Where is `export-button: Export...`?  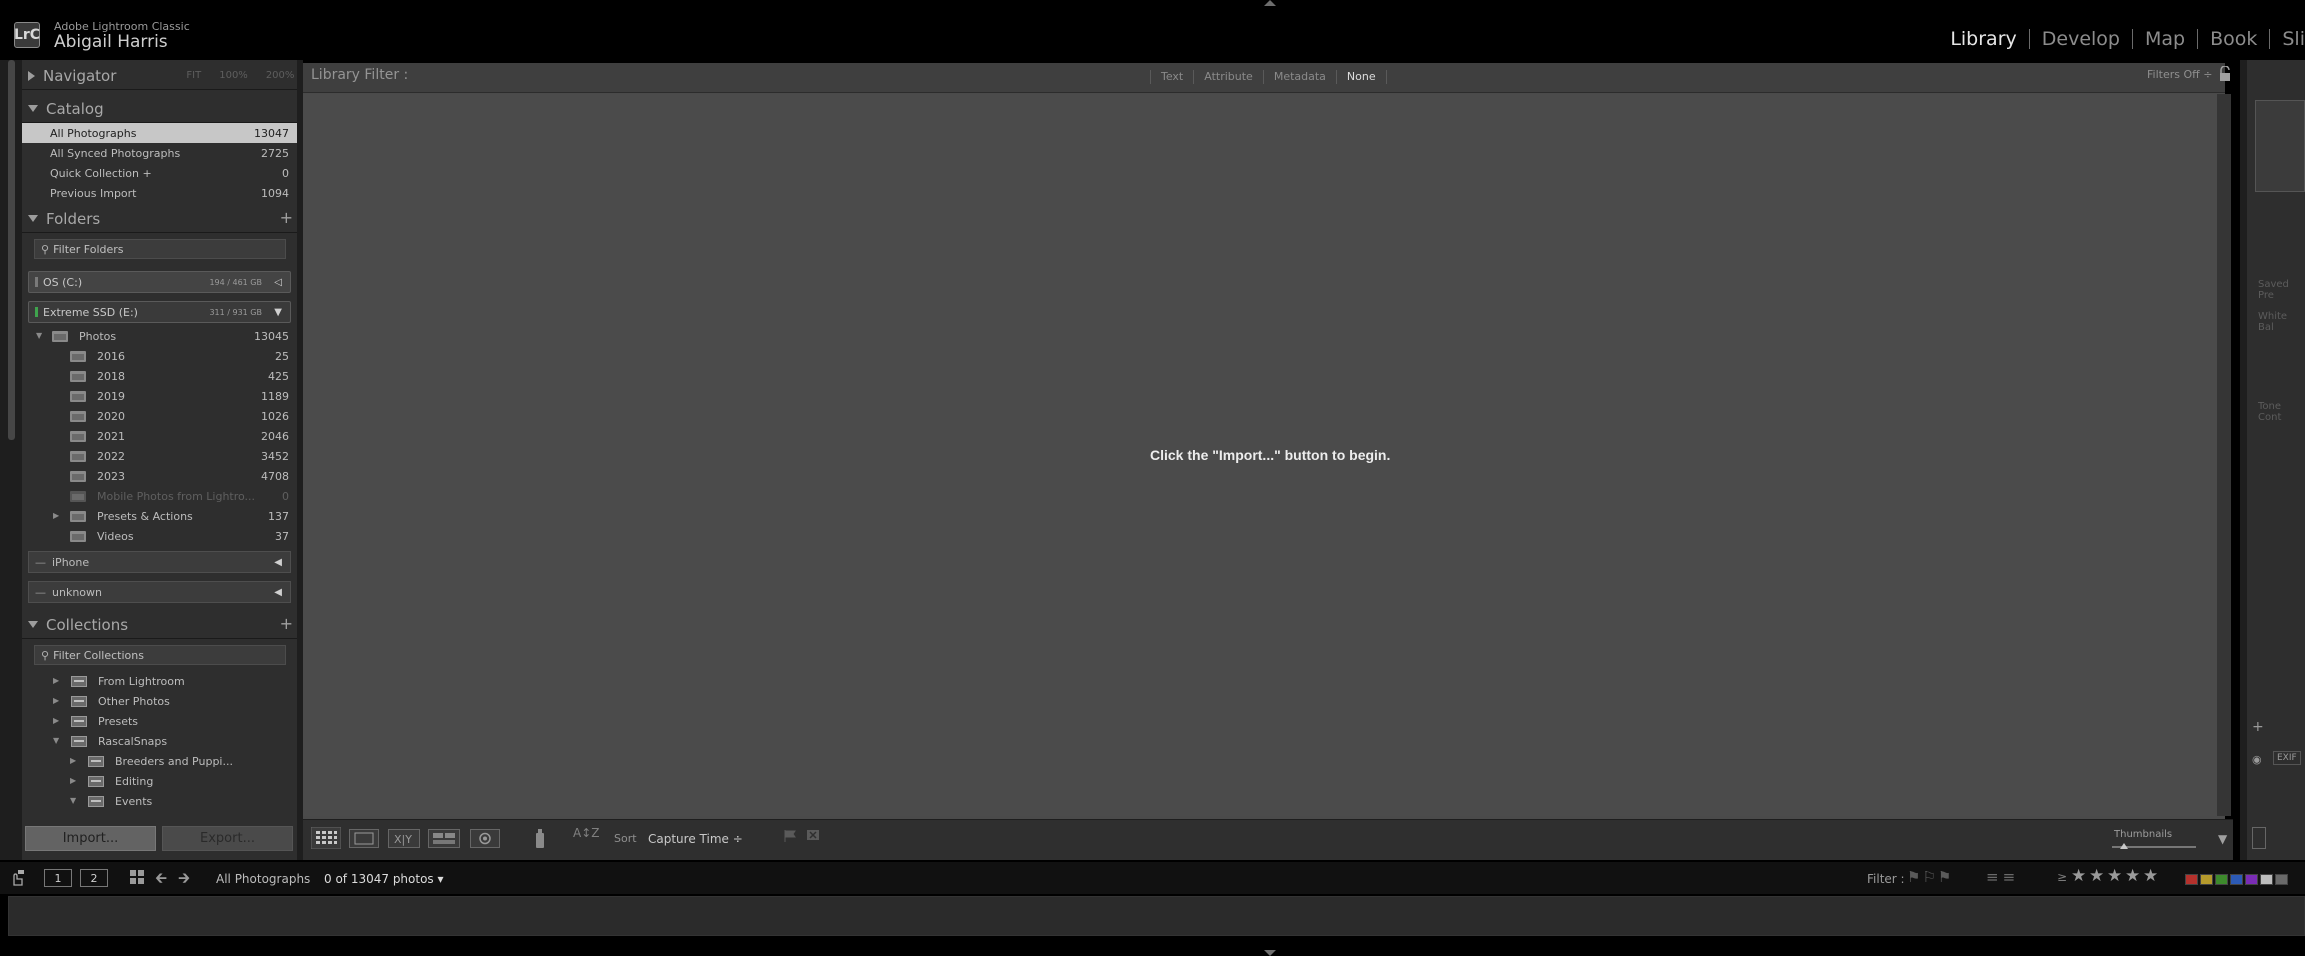
export-button: Export... is located at coordinates (227, 838).